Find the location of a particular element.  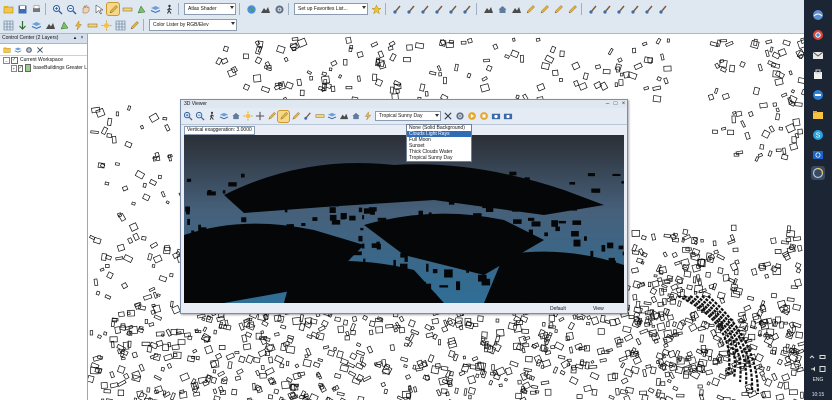

shader-select: Atlas Shader is located at coordinates (210, 9).